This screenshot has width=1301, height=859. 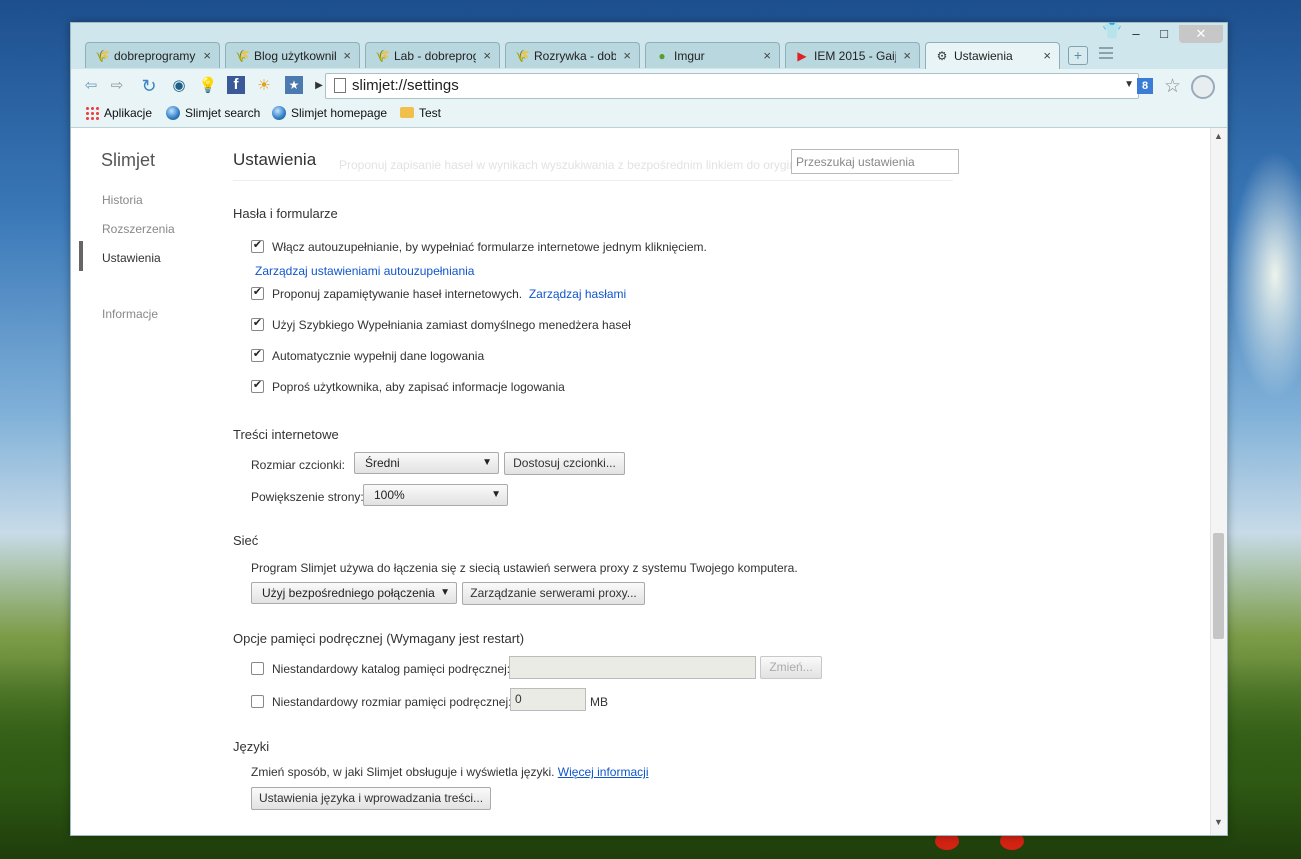 What do you see at coordinates (208, 86) in the screenshot?
I see `bulb-icon: 💡` at bounding box center [208, 86].